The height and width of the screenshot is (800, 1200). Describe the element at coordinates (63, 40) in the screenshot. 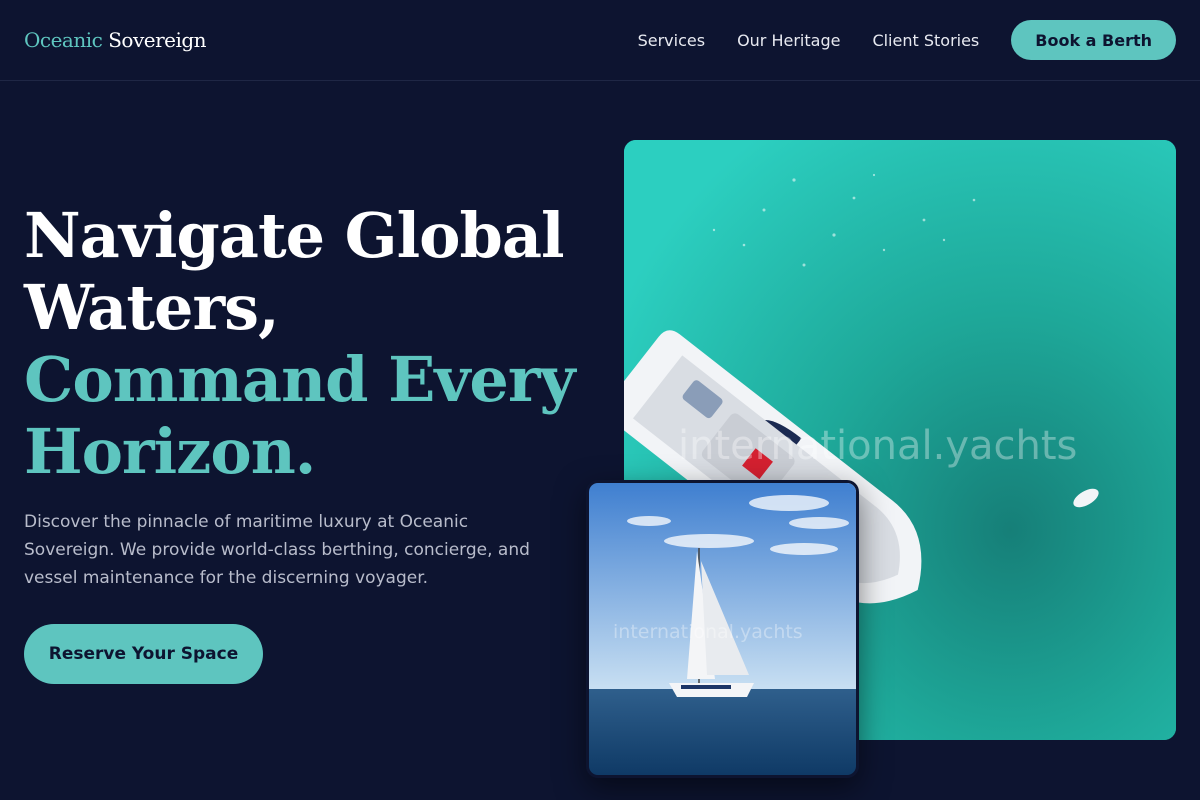

I see `brand-name-part1: Oceanic` at that location.